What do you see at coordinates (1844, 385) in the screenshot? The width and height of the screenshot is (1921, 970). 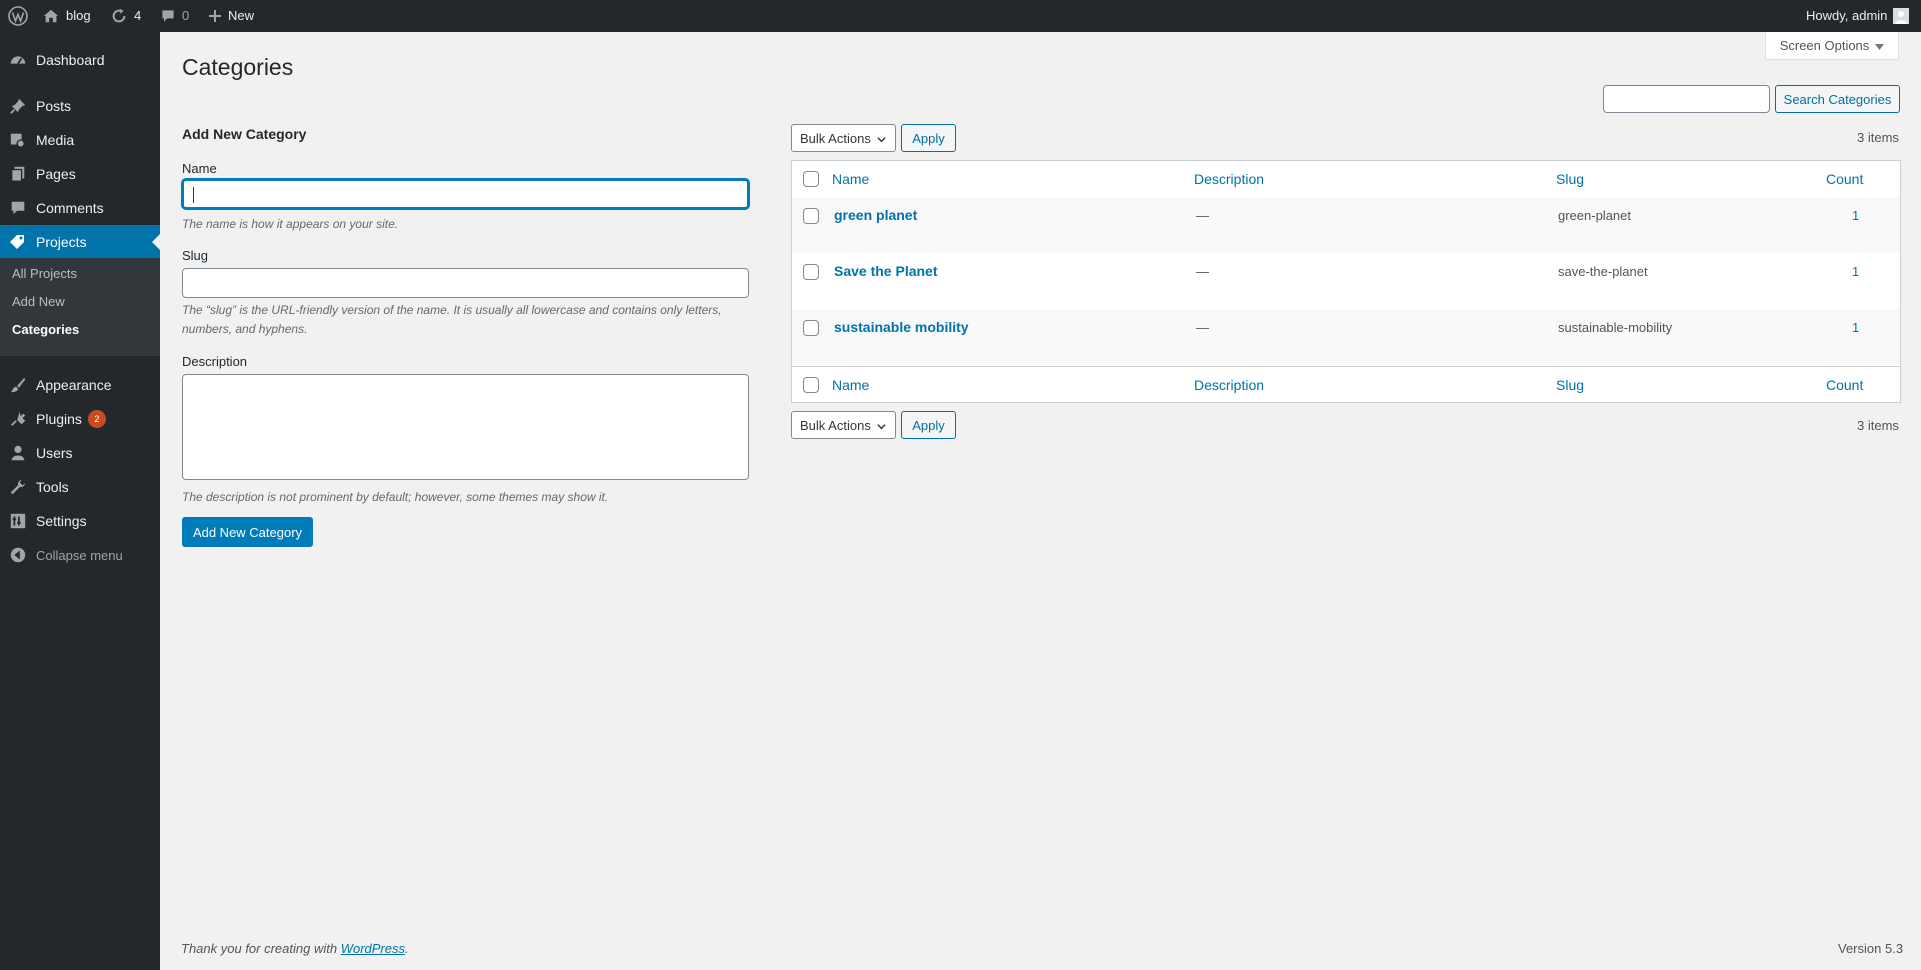 I see `column-footer-count: Count` at bounding box center [1844, 385].